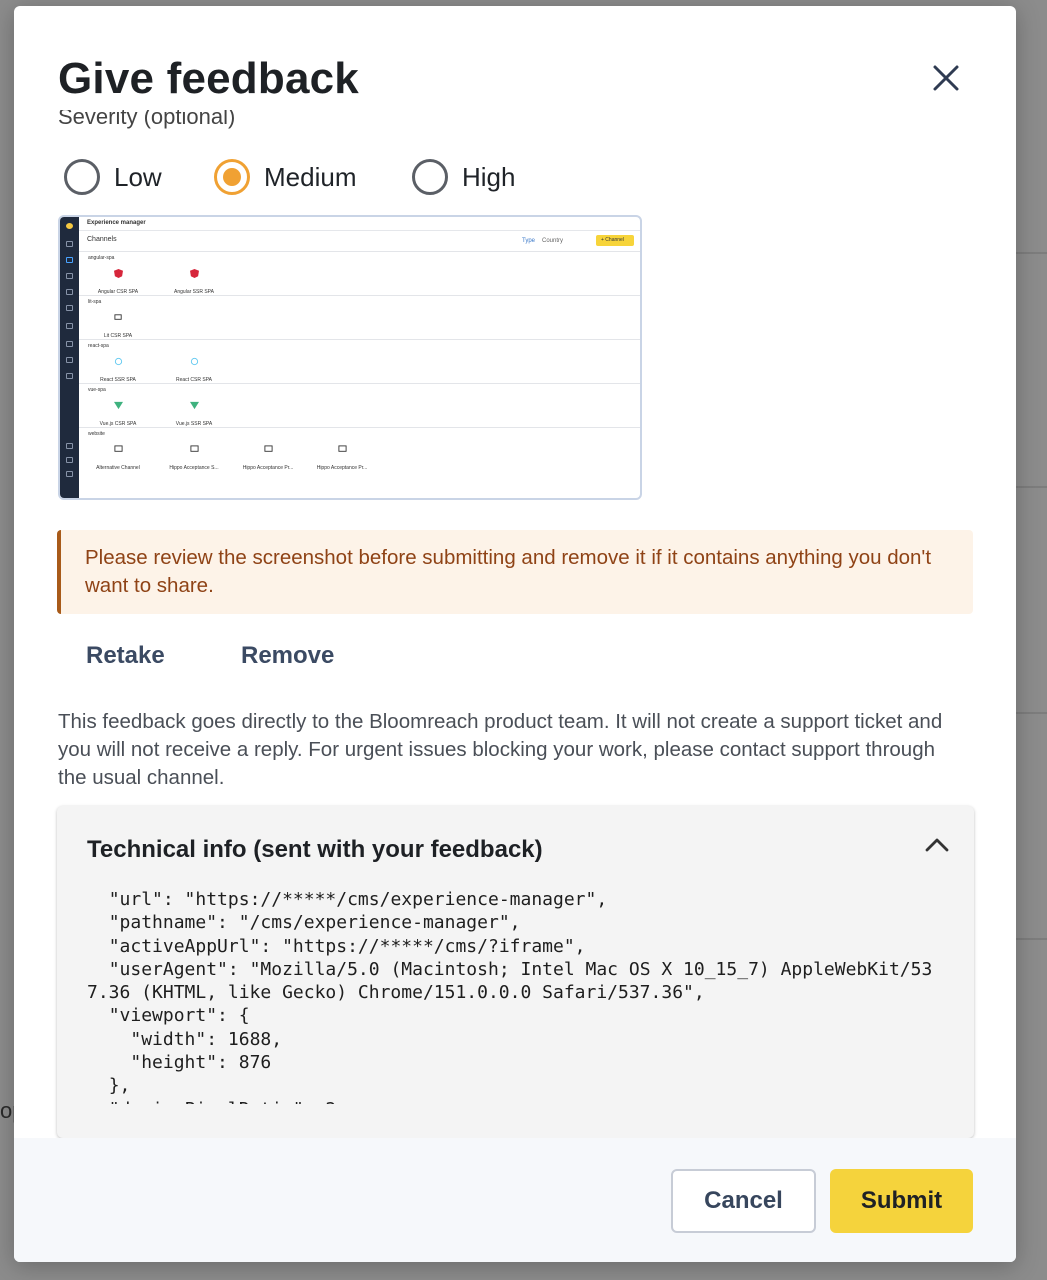  I want to click on severity-radio-high: High, so click(463, 177).